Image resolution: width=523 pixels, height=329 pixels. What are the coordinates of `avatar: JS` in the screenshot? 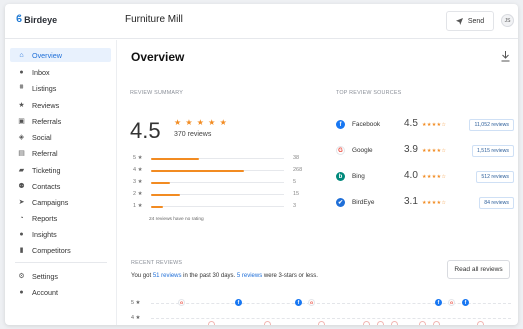 It's located at (507, 20).